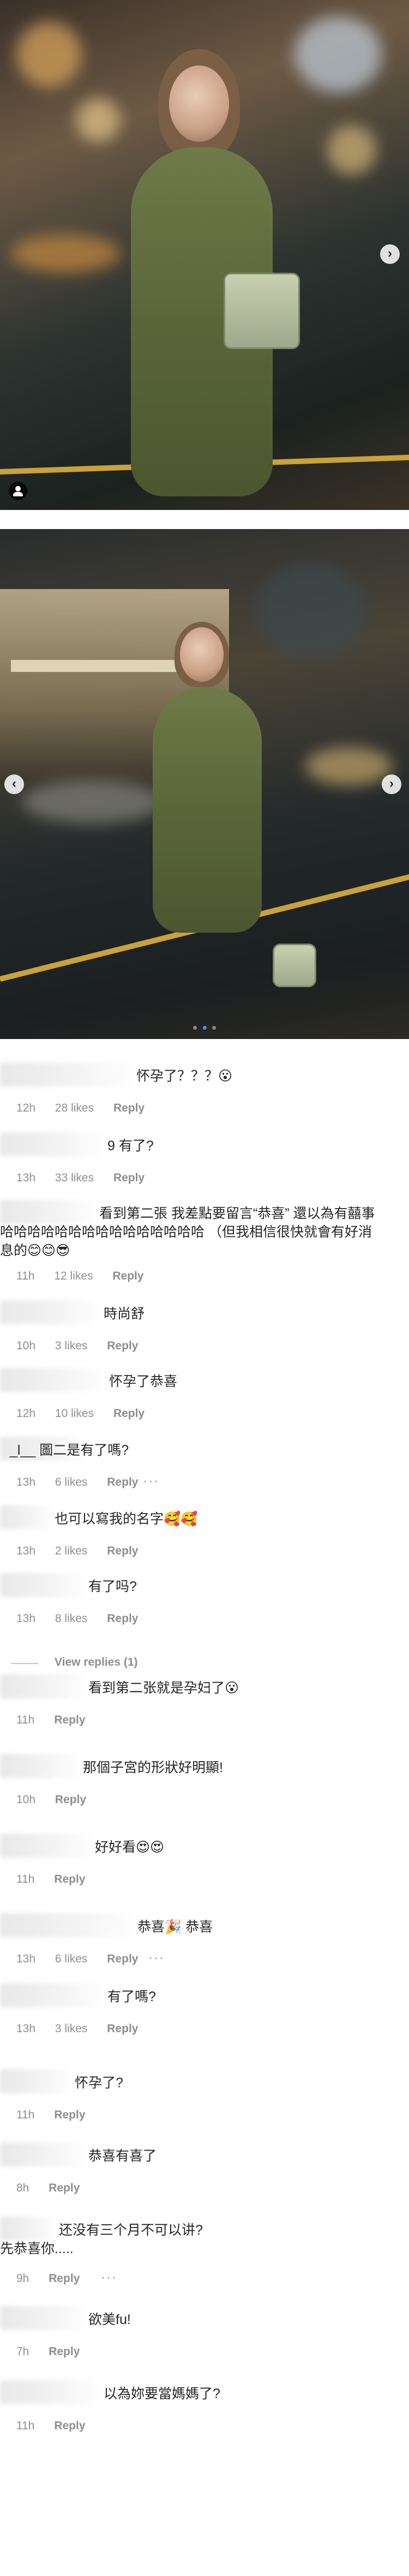  I want to click on comment-text: 時尚舒, so click(124, 1314).